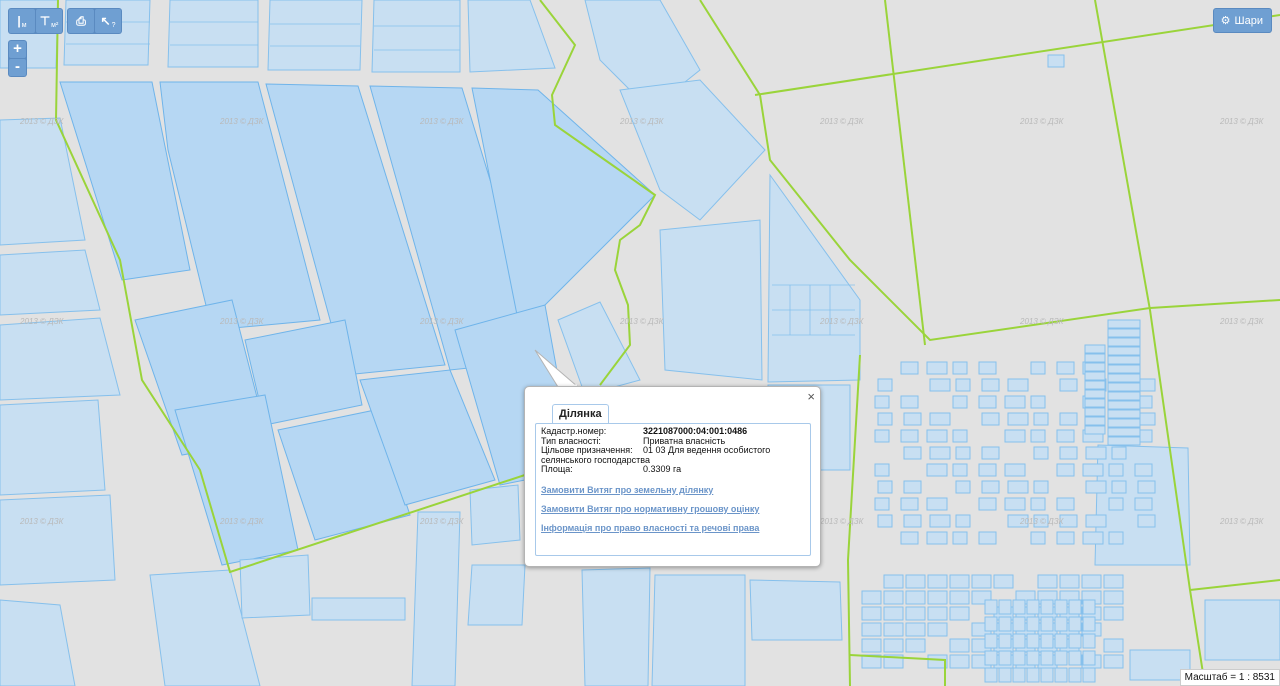  Describe the element at coordinates (108, 21) in the screenshot. I see `info-cursor-button: ↖?` at that location.